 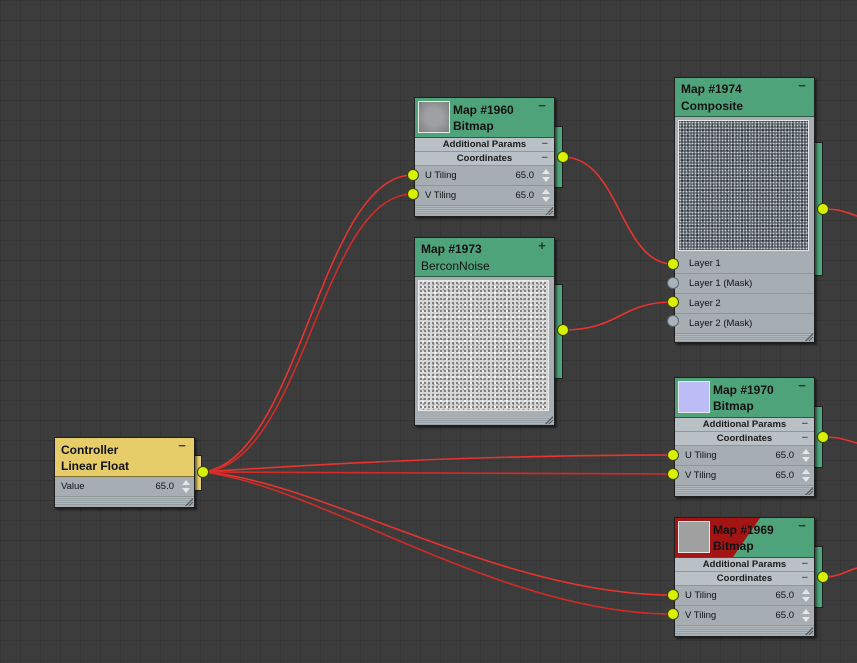 What do you see at coordinates (95, 466) in the screenshot?
I see `node-type: Linear Float` at bounding box center [95, 466].